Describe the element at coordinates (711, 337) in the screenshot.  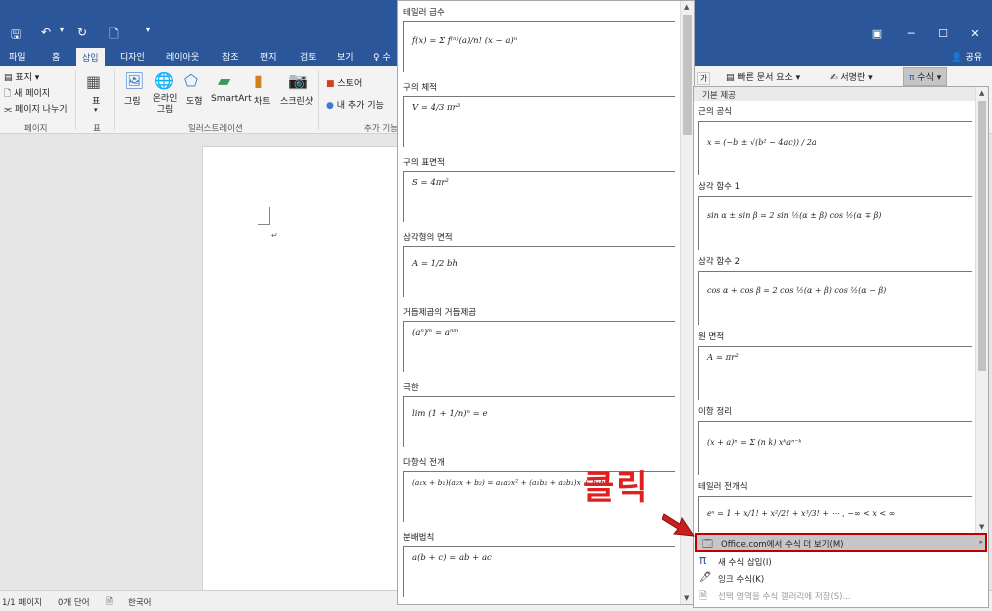
I see `gallery-item-title: 원 면적` at that location.